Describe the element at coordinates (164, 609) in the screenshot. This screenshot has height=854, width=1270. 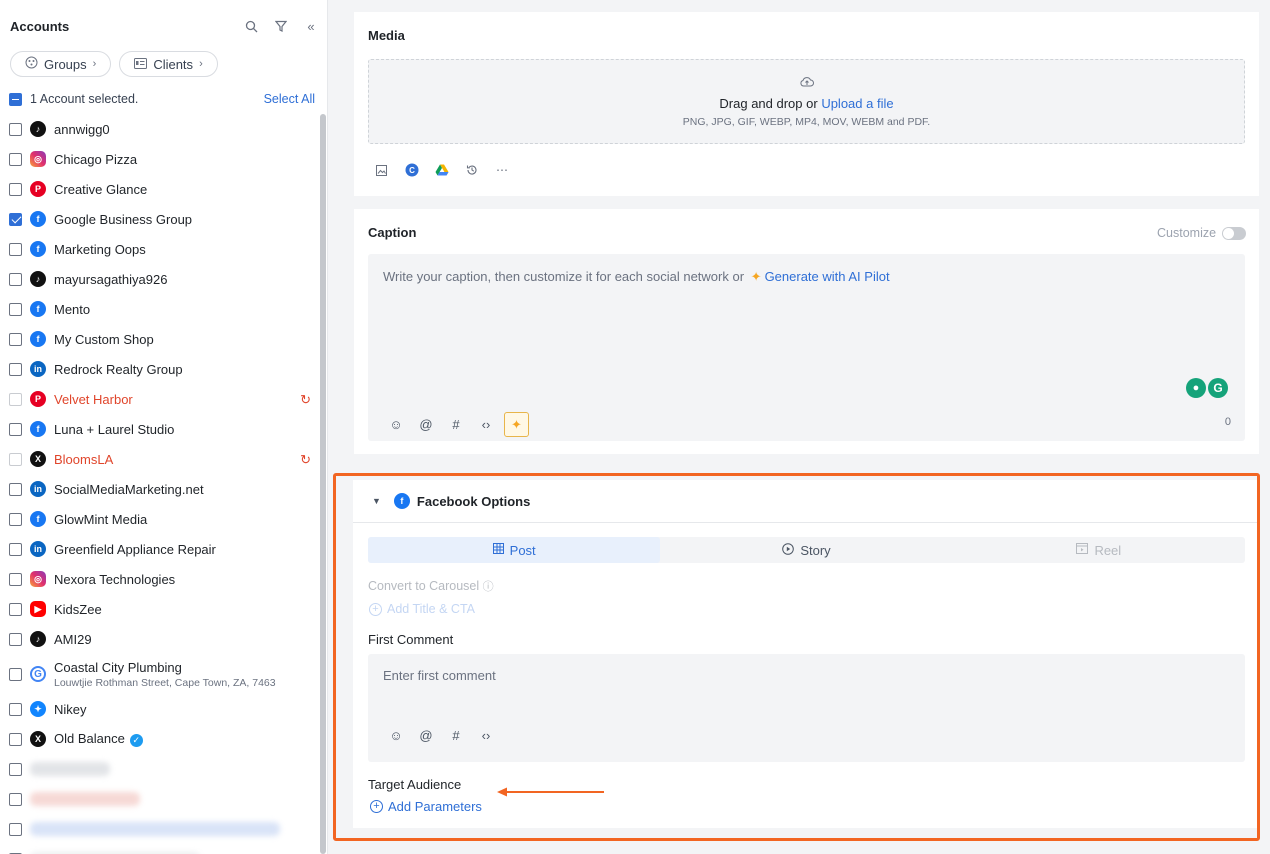
I see `account-row: ▶ KidsZee` at that location.